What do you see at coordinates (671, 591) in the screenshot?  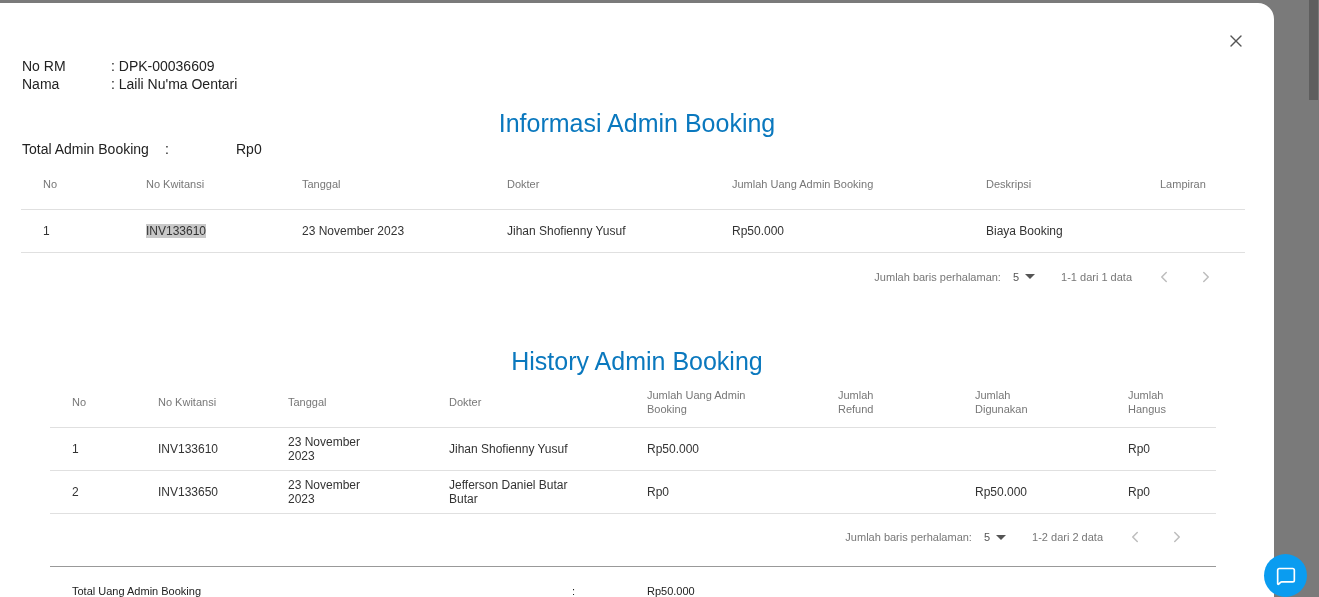 I see `total-value: Rp50.000` at bounding box center [671, 591].